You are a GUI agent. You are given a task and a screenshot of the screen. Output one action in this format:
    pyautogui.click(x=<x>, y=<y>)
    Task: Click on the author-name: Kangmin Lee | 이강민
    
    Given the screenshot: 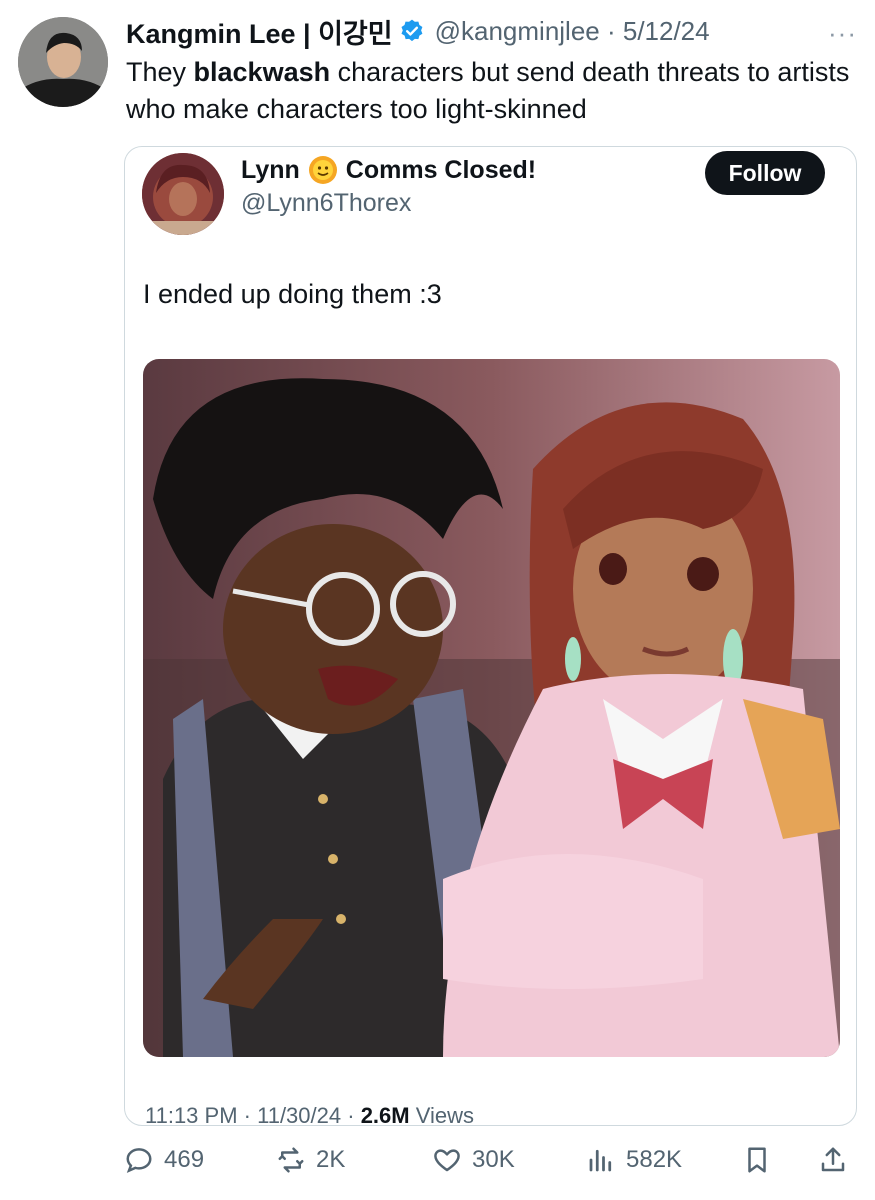 What is the action you would take?
    pyautogui.click(x=259, y=31)
    